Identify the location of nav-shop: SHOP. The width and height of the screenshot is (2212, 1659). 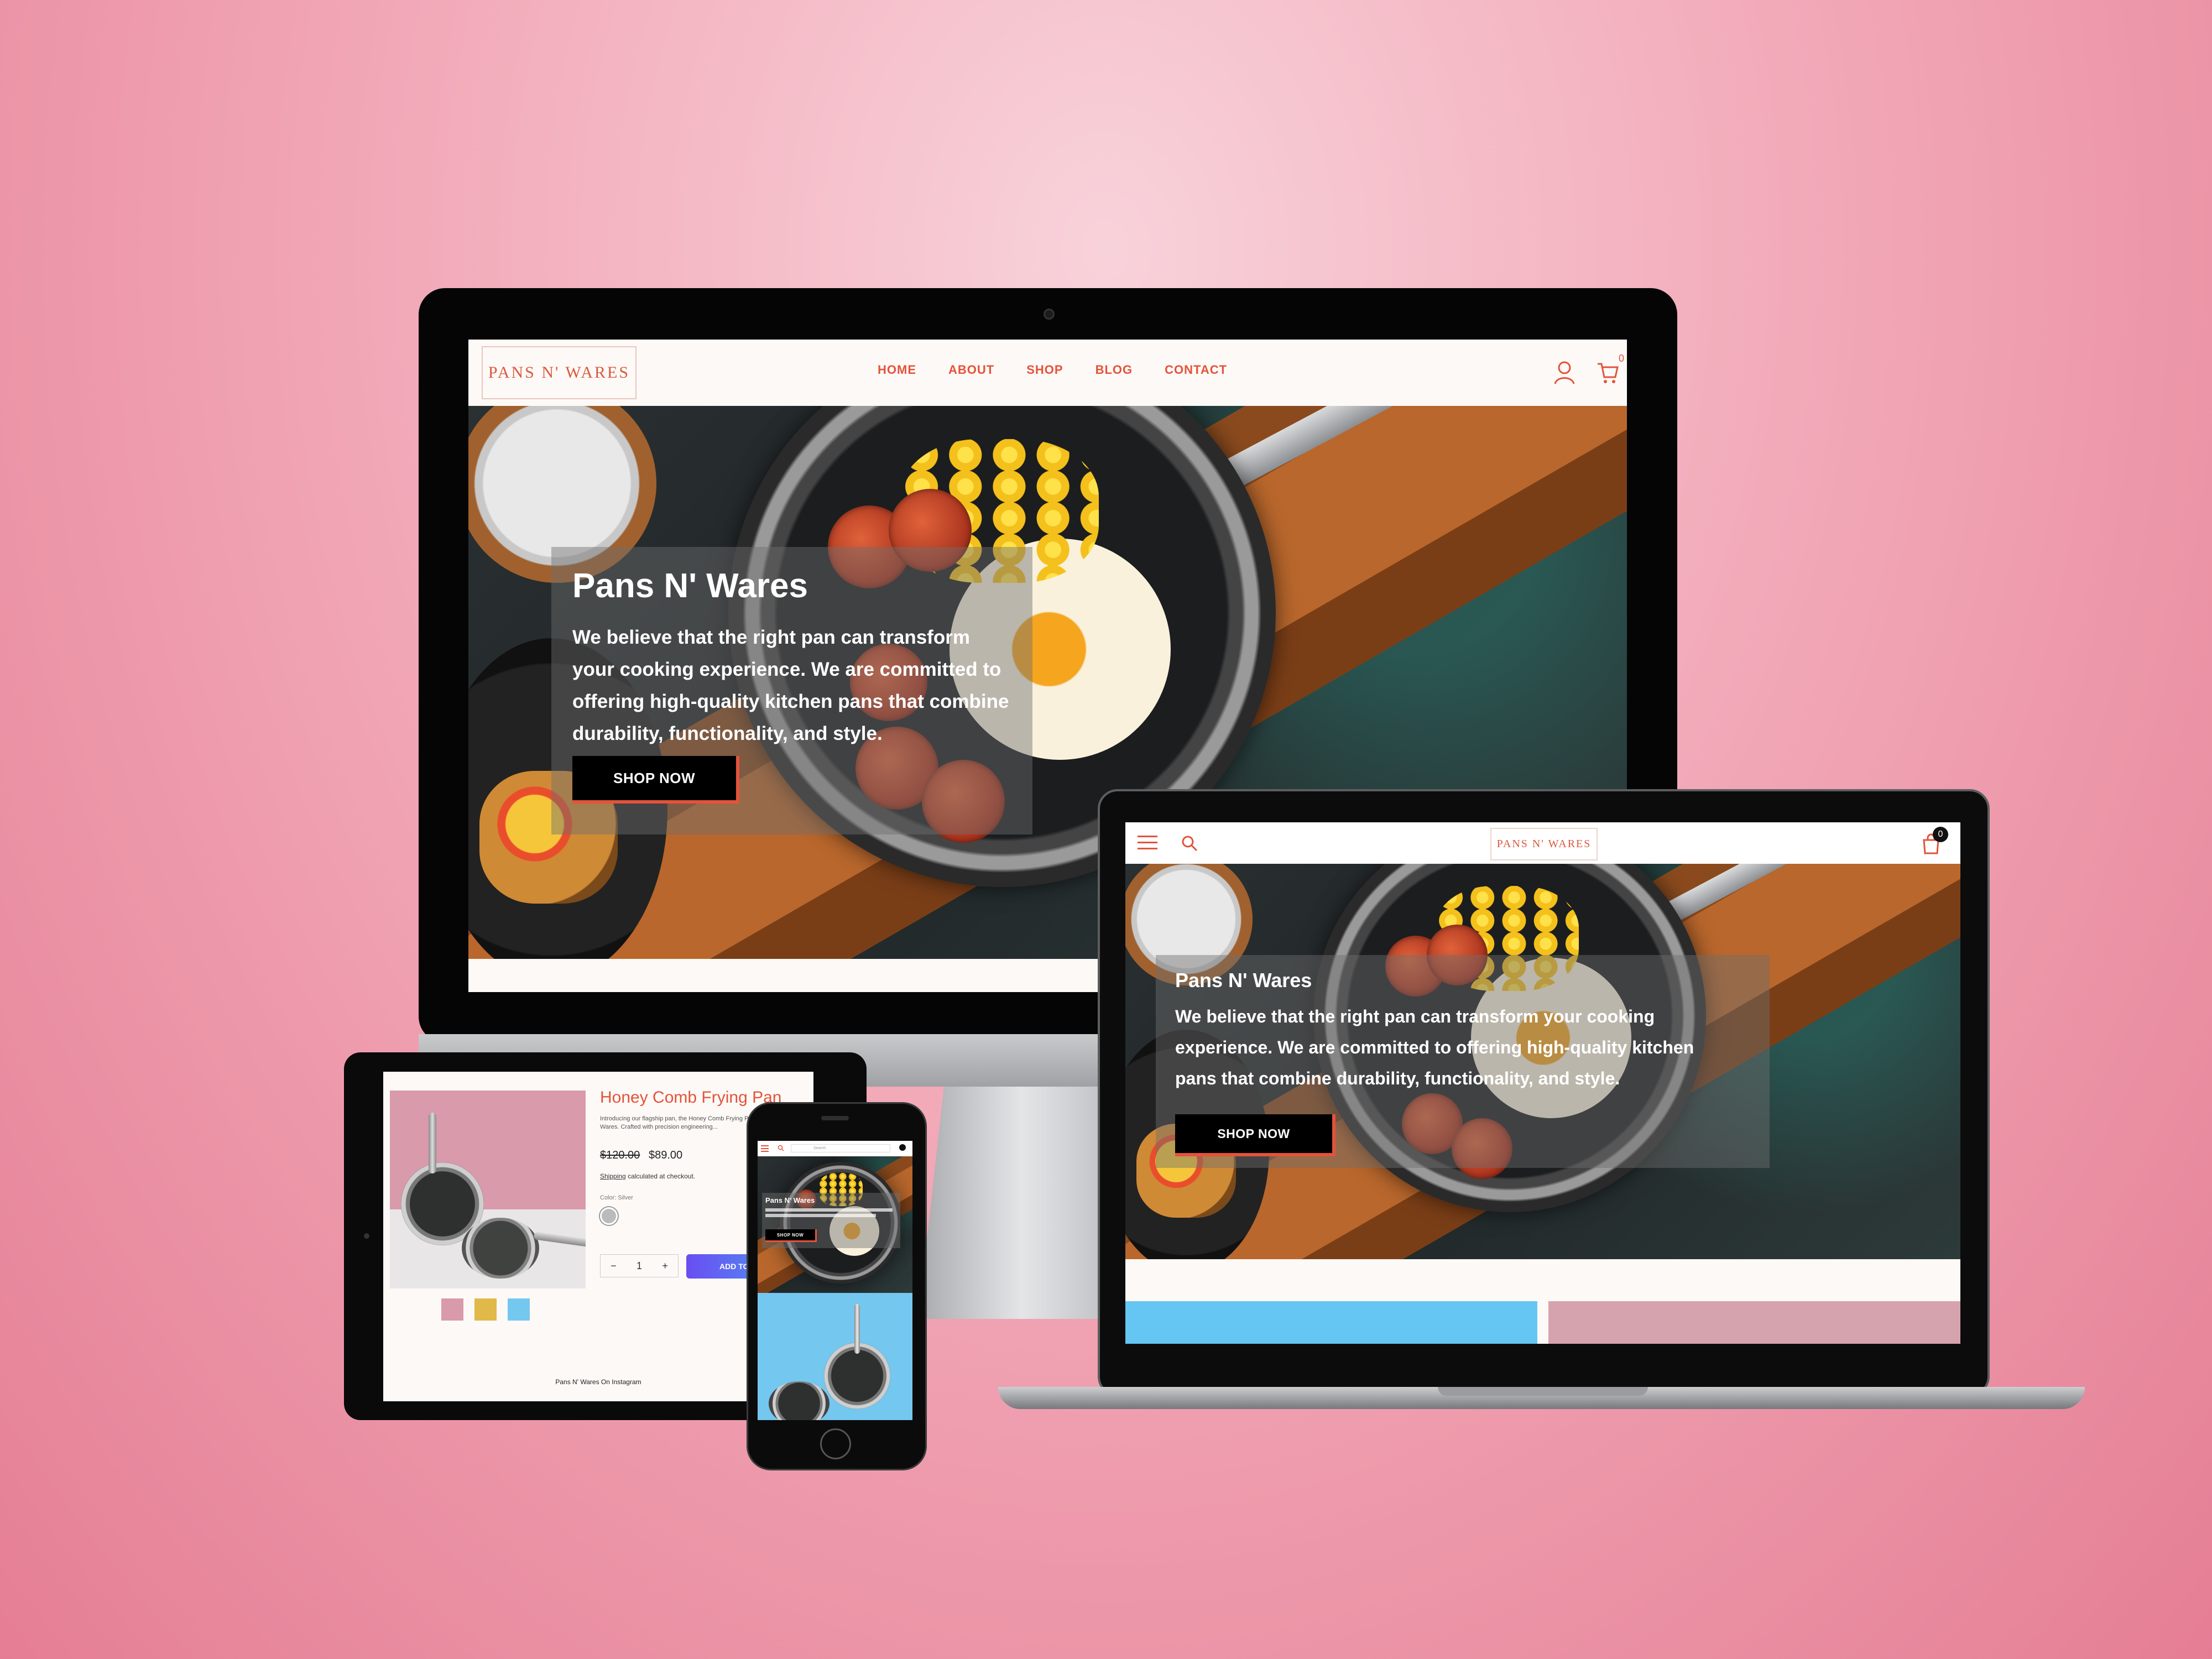
(1045, 370).